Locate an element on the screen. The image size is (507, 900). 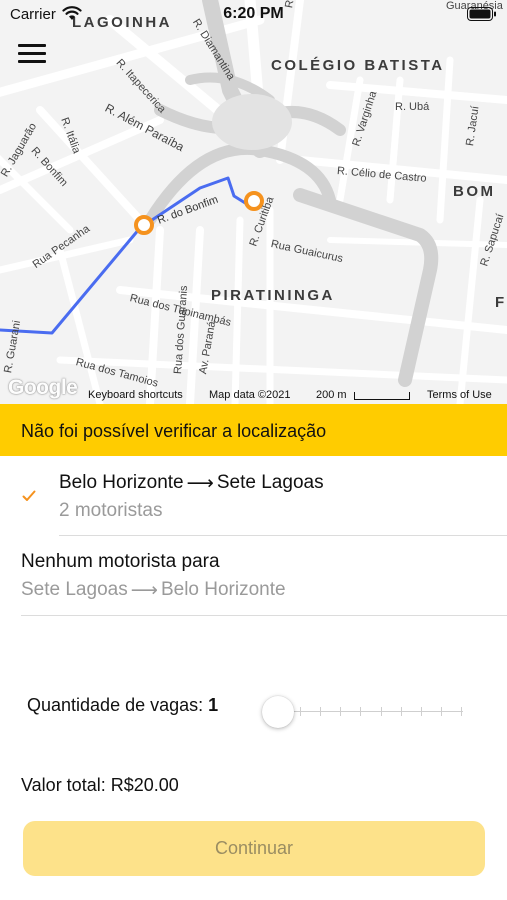
location-warning-banner: Não foi possível verificar a localização is located at coordinates (253, 430).